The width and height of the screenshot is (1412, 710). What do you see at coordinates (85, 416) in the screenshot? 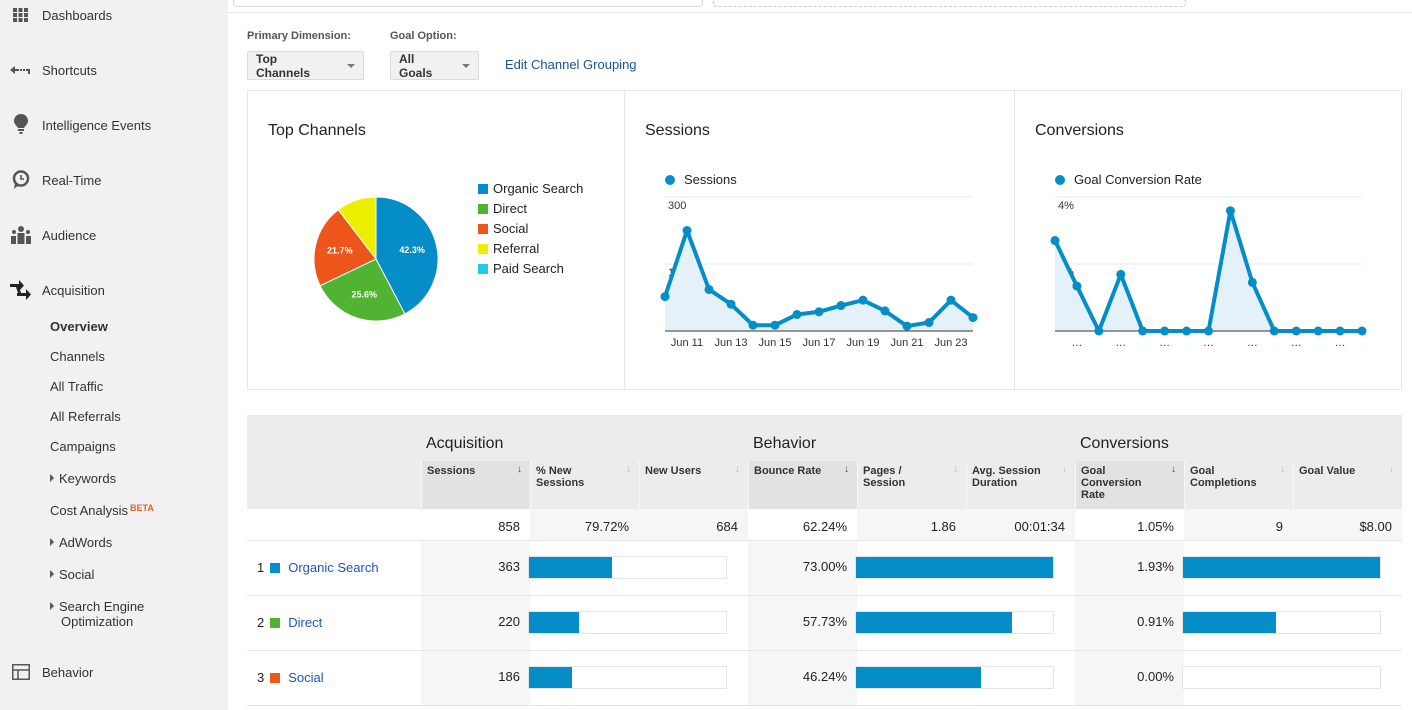
I see `sidebar-subitem-all-referrals: All Referrals` at bounding box center [85, 416].